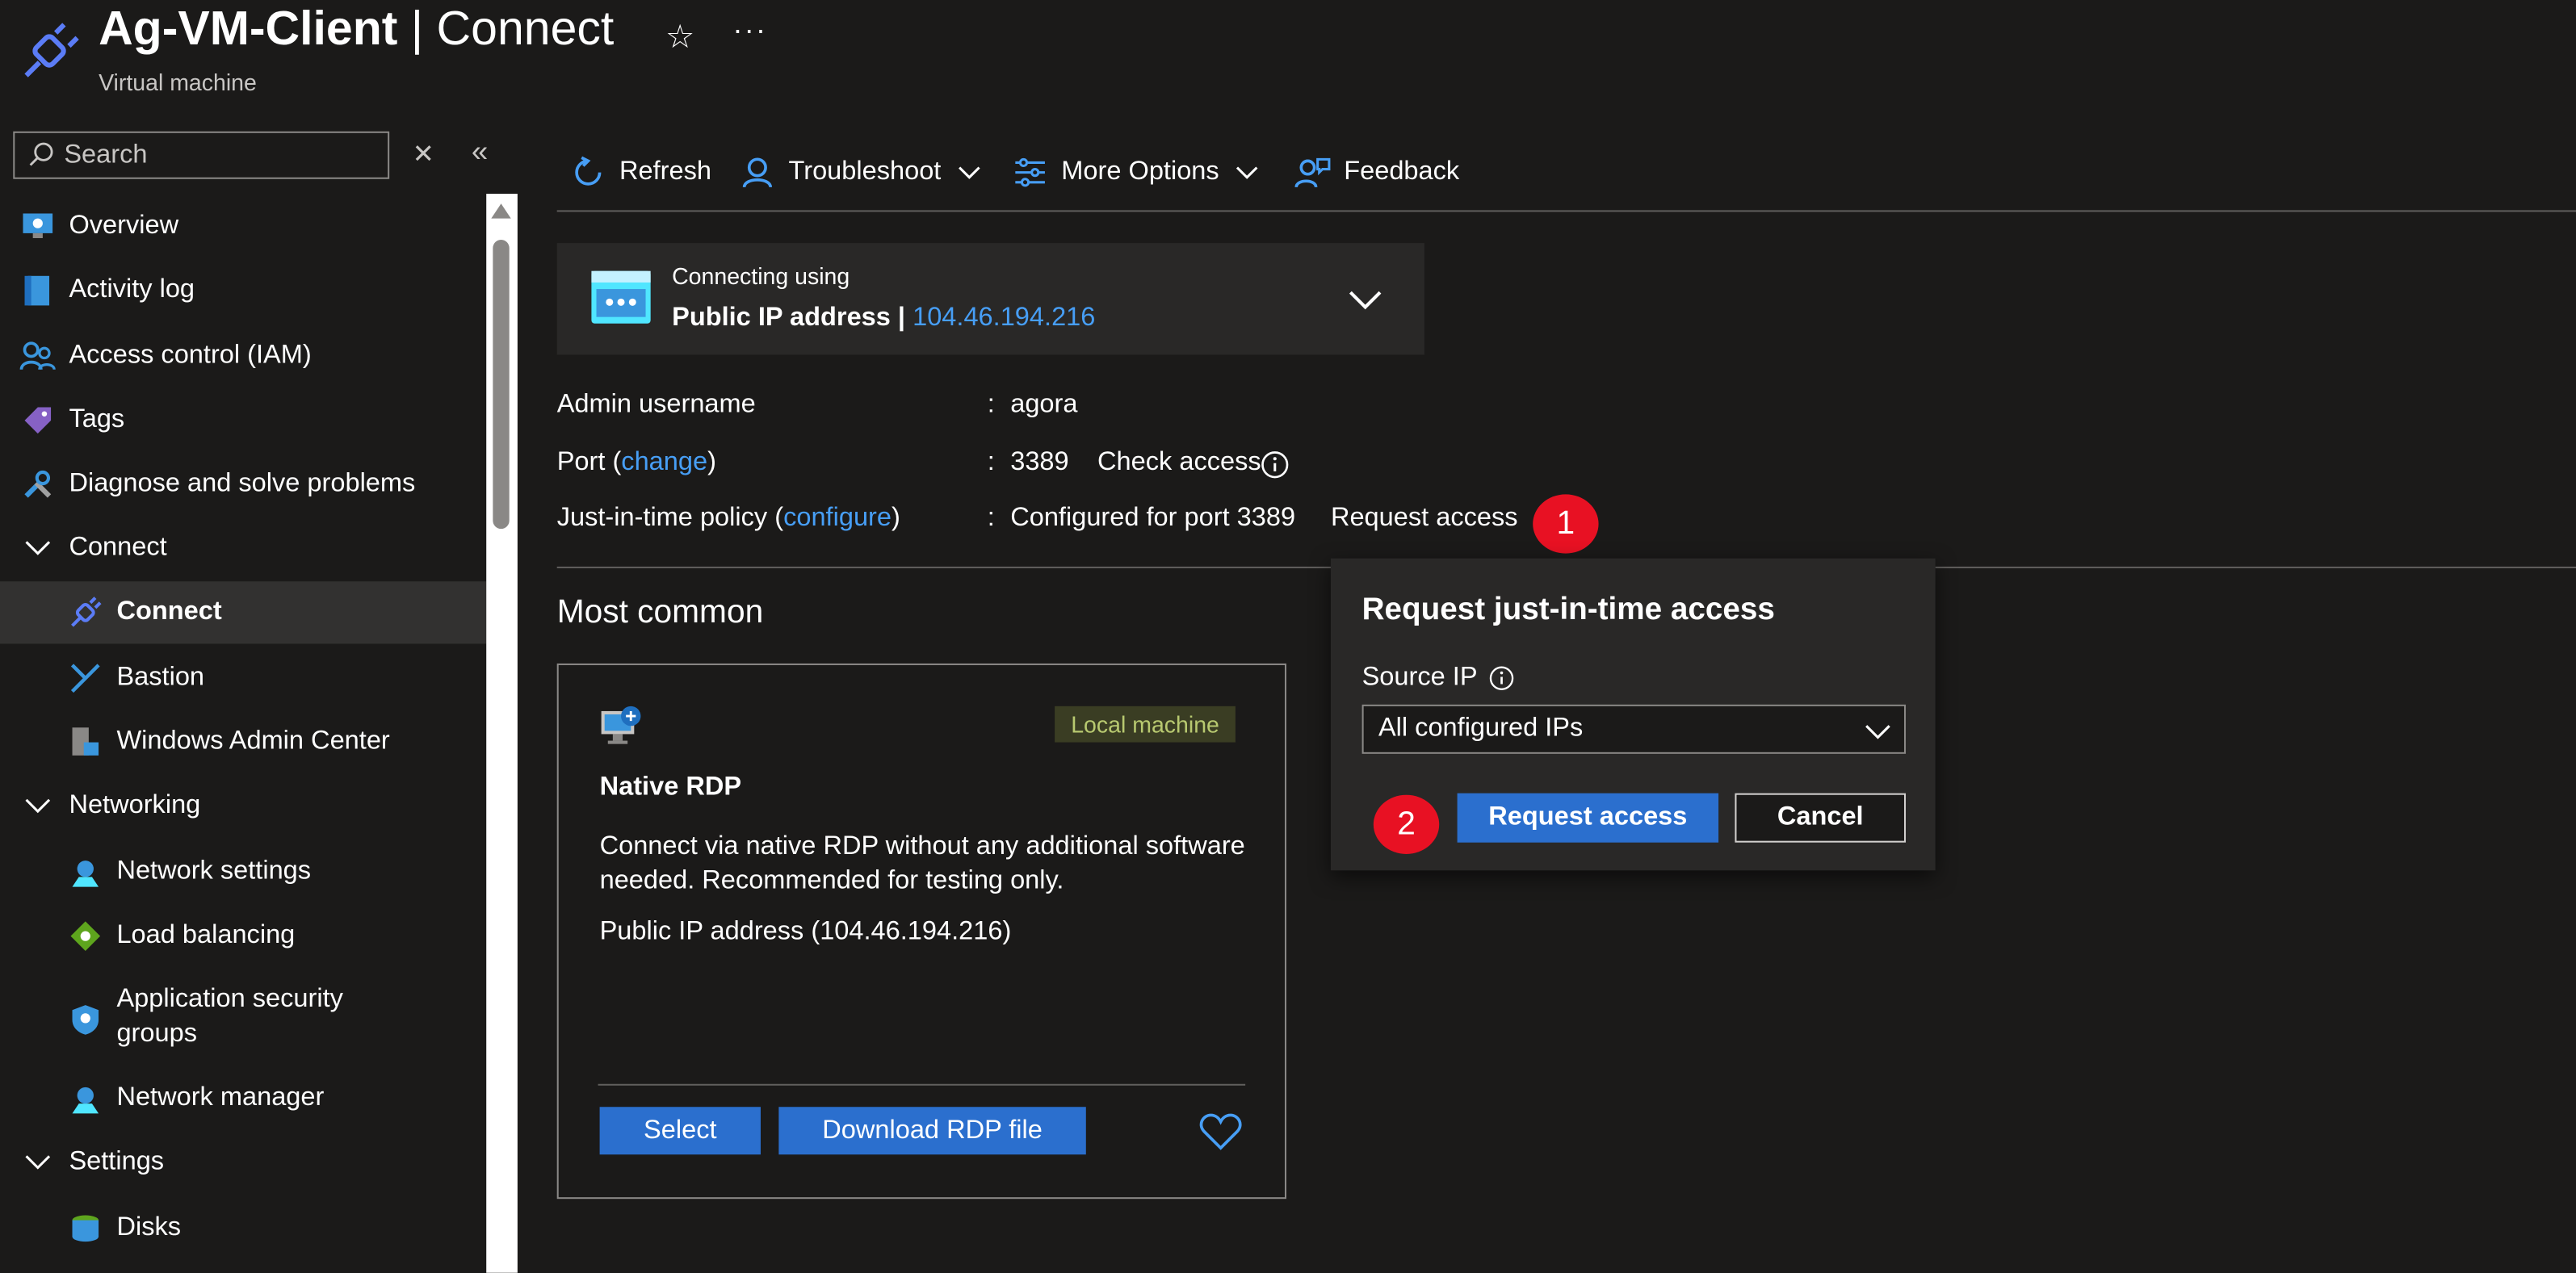  What do you see at coordinates (243, 548) in the screenshot?
I see `sidebar-group-connect: Connect` at bounding box center [243, 548].